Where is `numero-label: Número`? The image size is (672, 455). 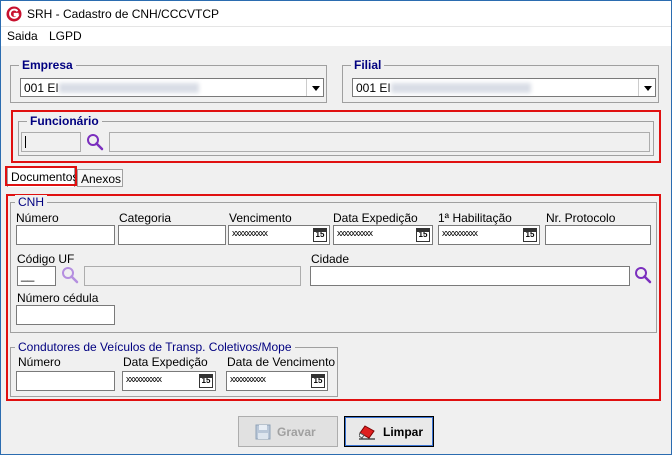
numero-label: Número is located at coordinates (37, 218).